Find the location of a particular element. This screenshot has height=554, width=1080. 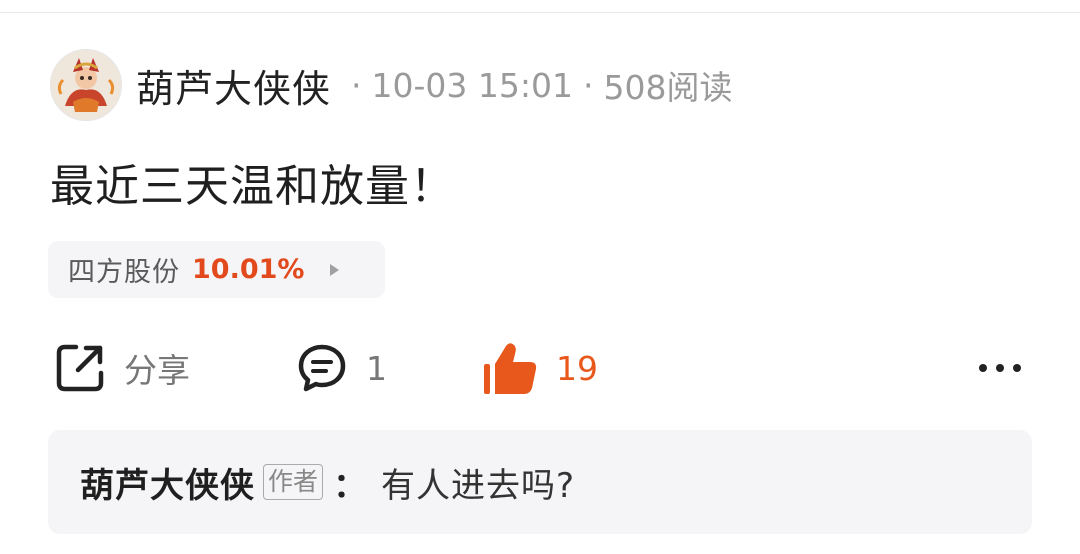

post-header: 葫芦大侠侠 · 10-03 15:01 · 508阅读 is located at coordinates (391, 85).